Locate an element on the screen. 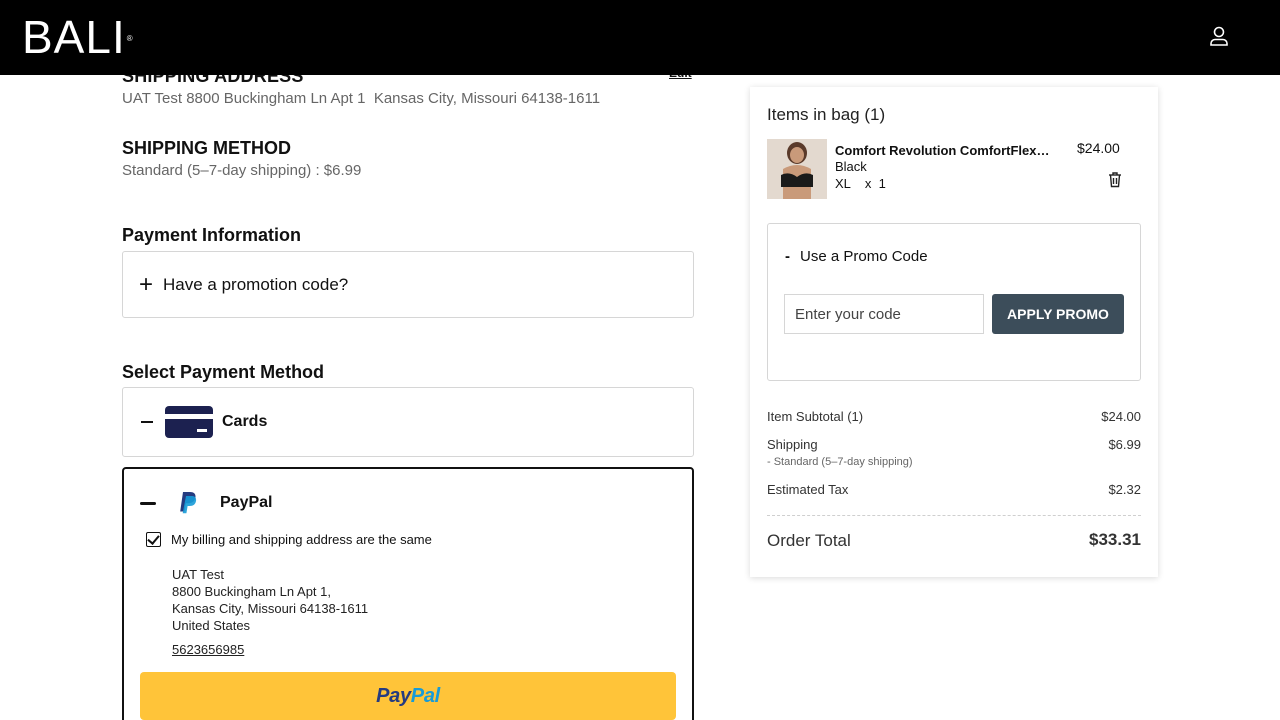 The image size is (1280, 720). shipping-method-text: Standard (5–7-day shipping) : $6.99 is located at coordinates (242, 170).